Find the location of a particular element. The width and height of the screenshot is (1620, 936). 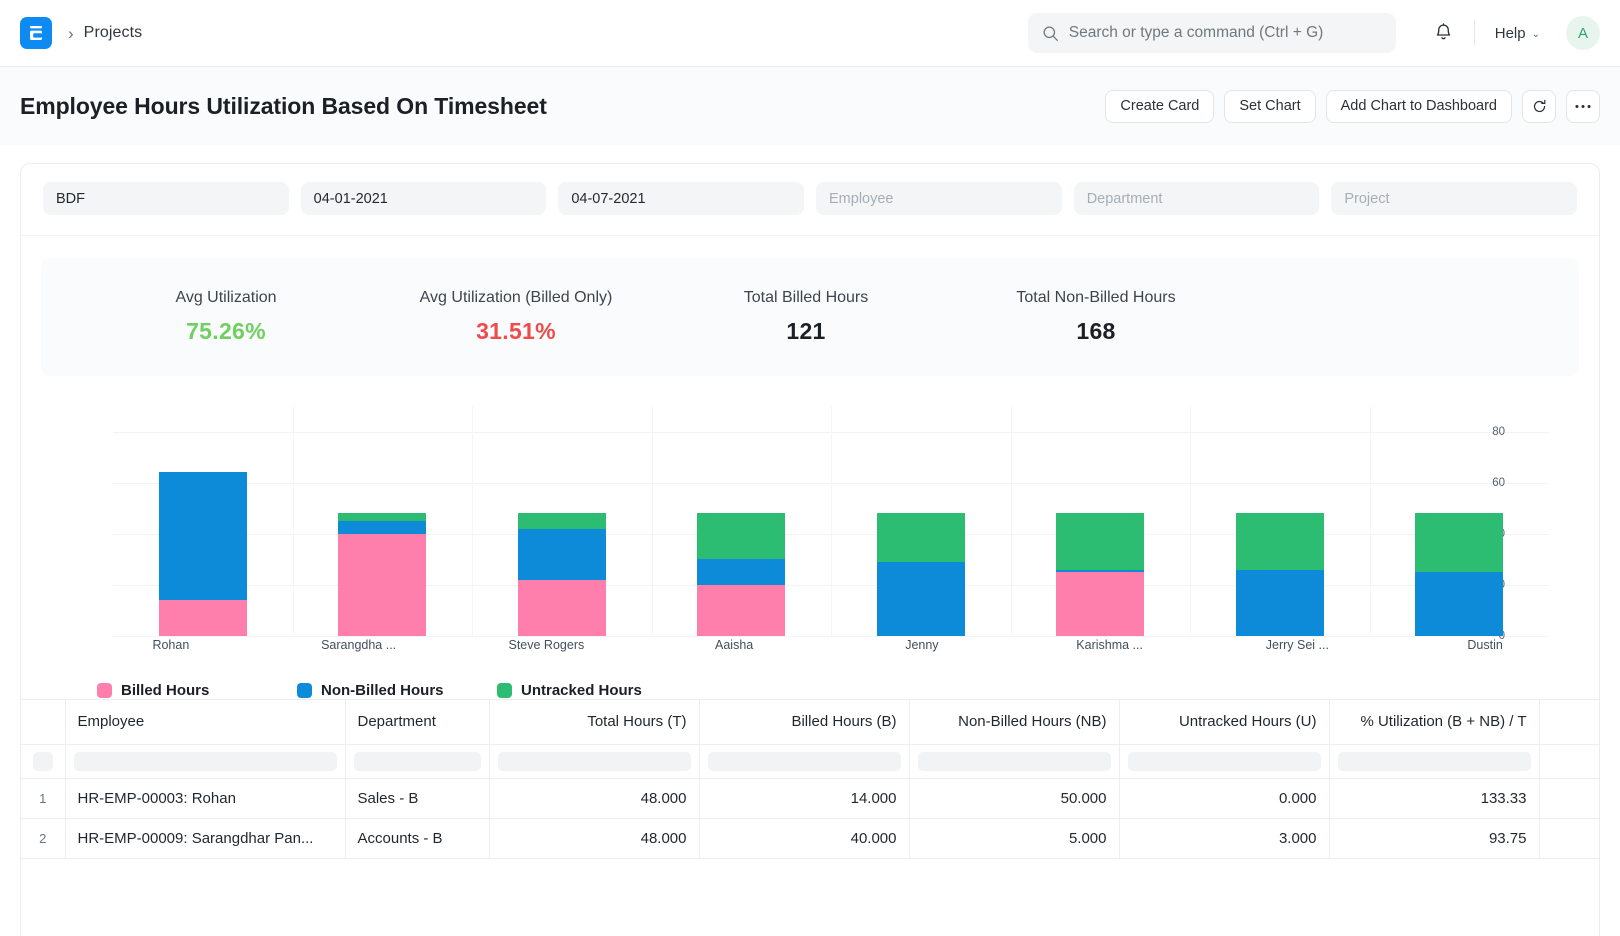

ellipsis-icon is located at coordinates (1583, 106).